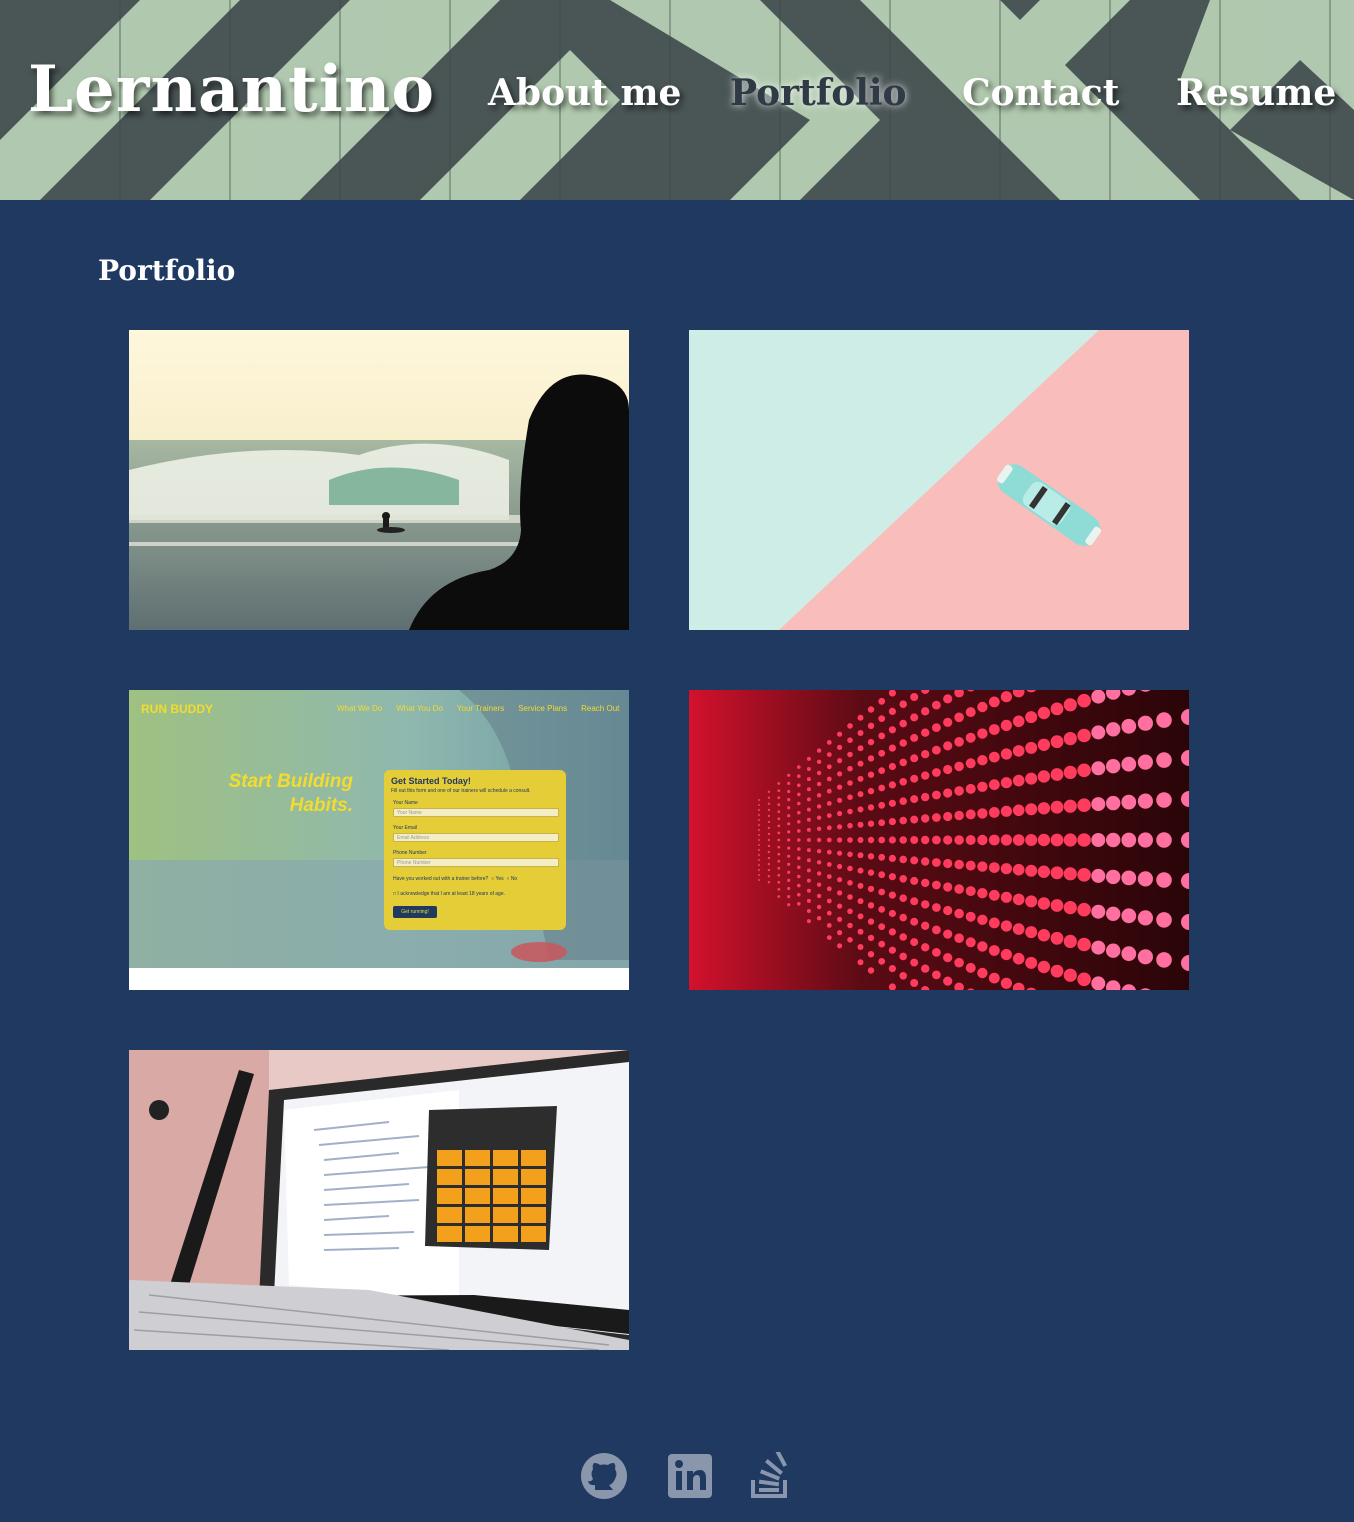 The width and height of the screenshot is (1354, 1522). What do you see at coordinates (939, 480) in the screenshot?
I see `portfolio-item-car` at bounding box center [939, 480].